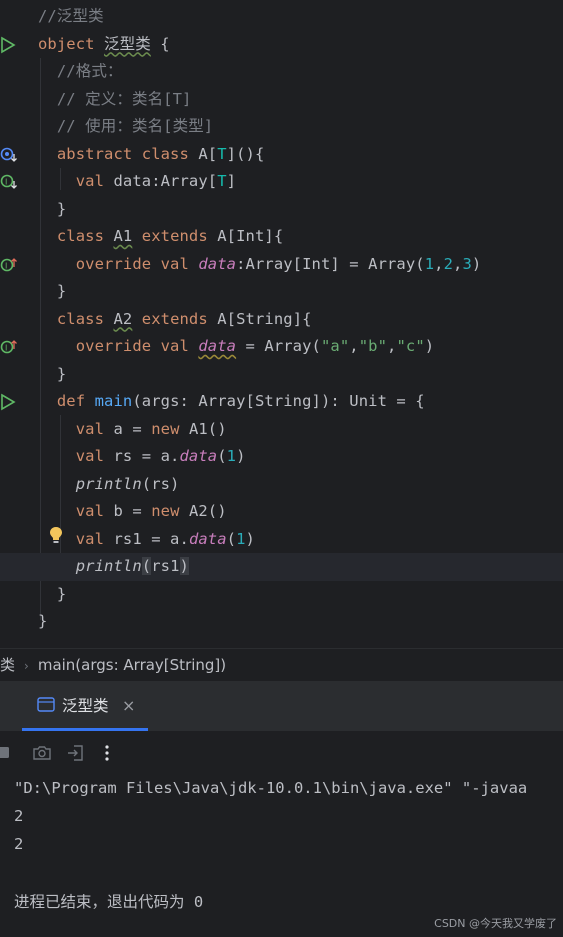 The height and width of the screenshot is (937, 563). I want to click on code-line-current: println(rs1), so click(281, 567).